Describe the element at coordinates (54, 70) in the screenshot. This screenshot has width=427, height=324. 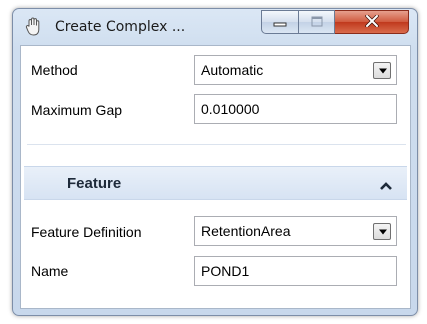
I see `method-label: Method` at that location.